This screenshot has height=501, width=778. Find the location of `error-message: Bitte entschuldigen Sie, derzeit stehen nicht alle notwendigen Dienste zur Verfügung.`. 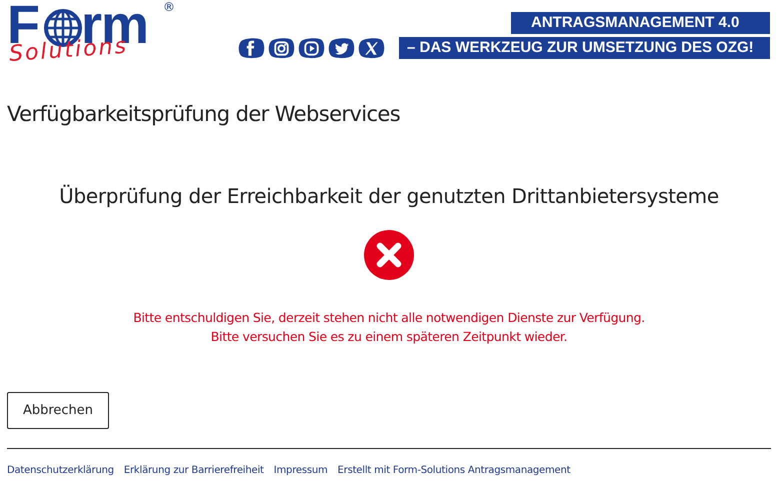

error-message: Bitte entschuldigen Sie, derzeit stehen nicht alle notwendigen Dienste zur Verfügung. is located at coordinates (389, 318).